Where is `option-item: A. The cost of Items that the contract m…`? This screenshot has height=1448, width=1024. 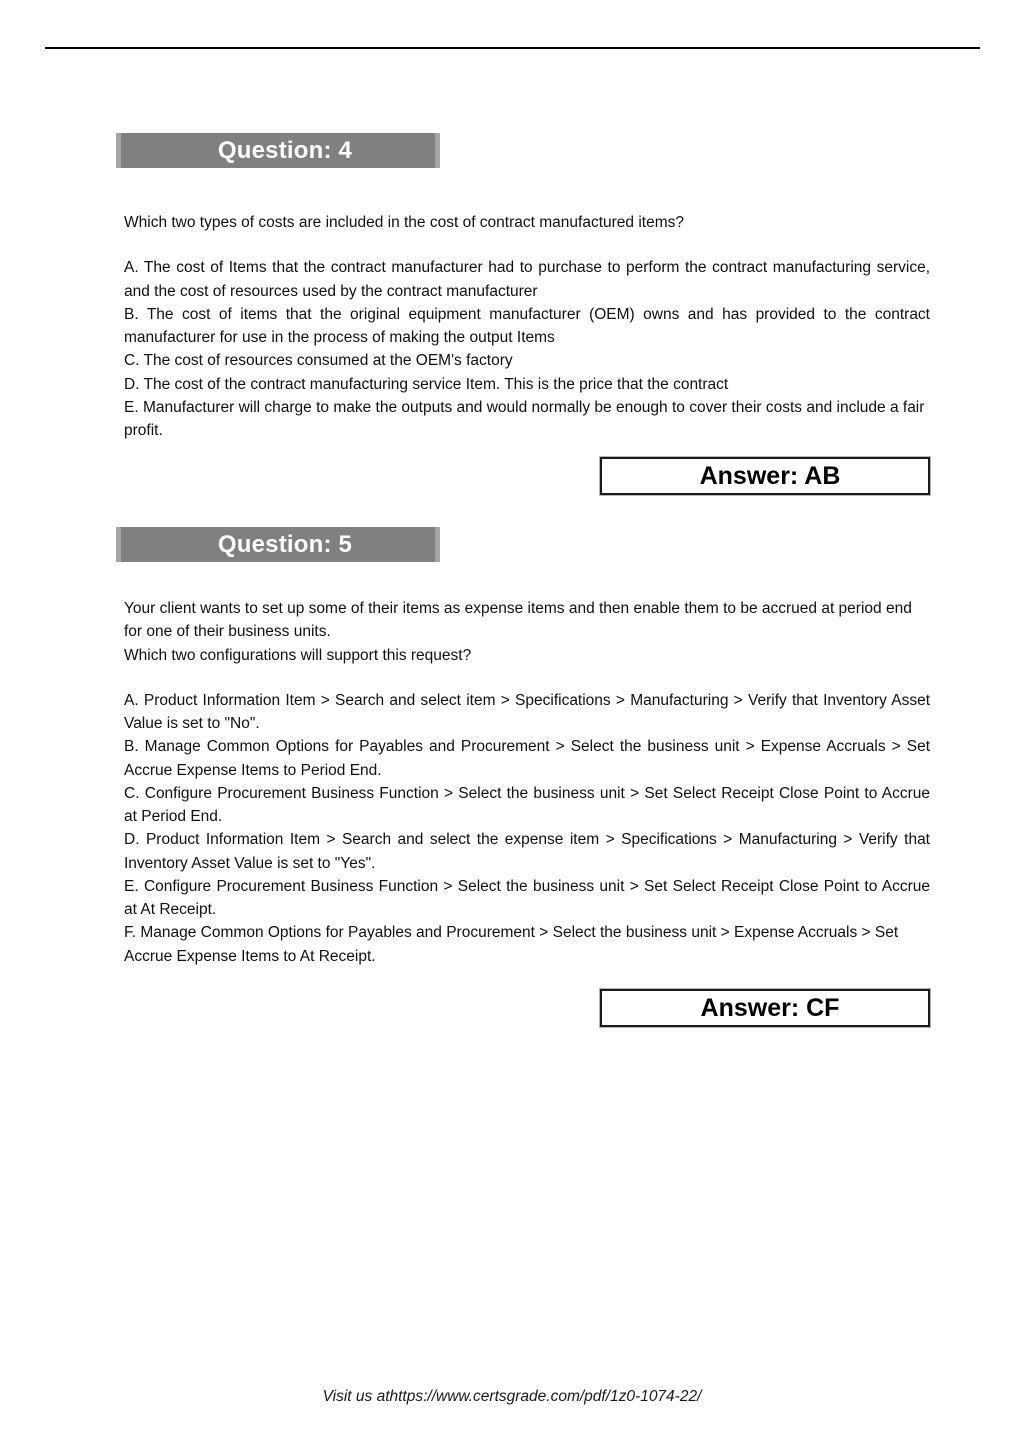
option-item: A. The cost of Items that the contract m… is located at coordinates (527, 279).